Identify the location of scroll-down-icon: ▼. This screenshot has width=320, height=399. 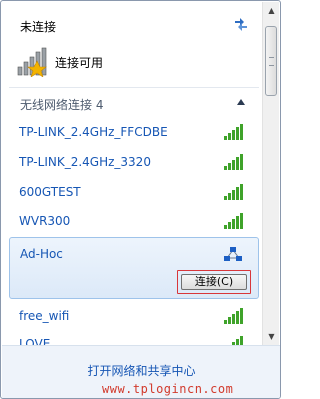
(271, 336).